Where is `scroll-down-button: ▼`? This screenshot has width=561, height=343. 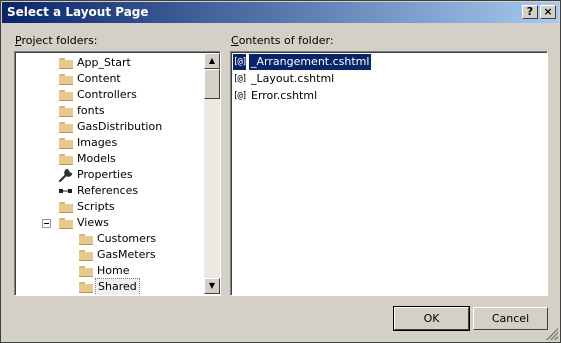
scroll-down-button: ▼ is located at coordinates (212, 286).